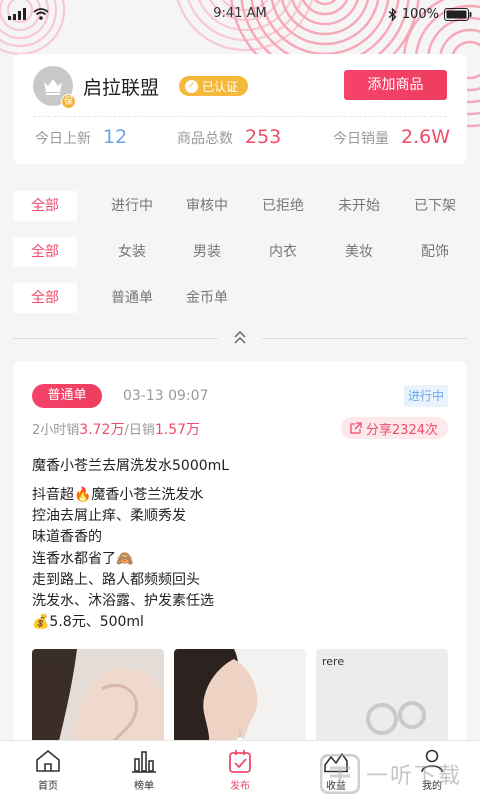 The image size is (480, 800). I want to click on status-badge: 进行中, so click(425, 396).